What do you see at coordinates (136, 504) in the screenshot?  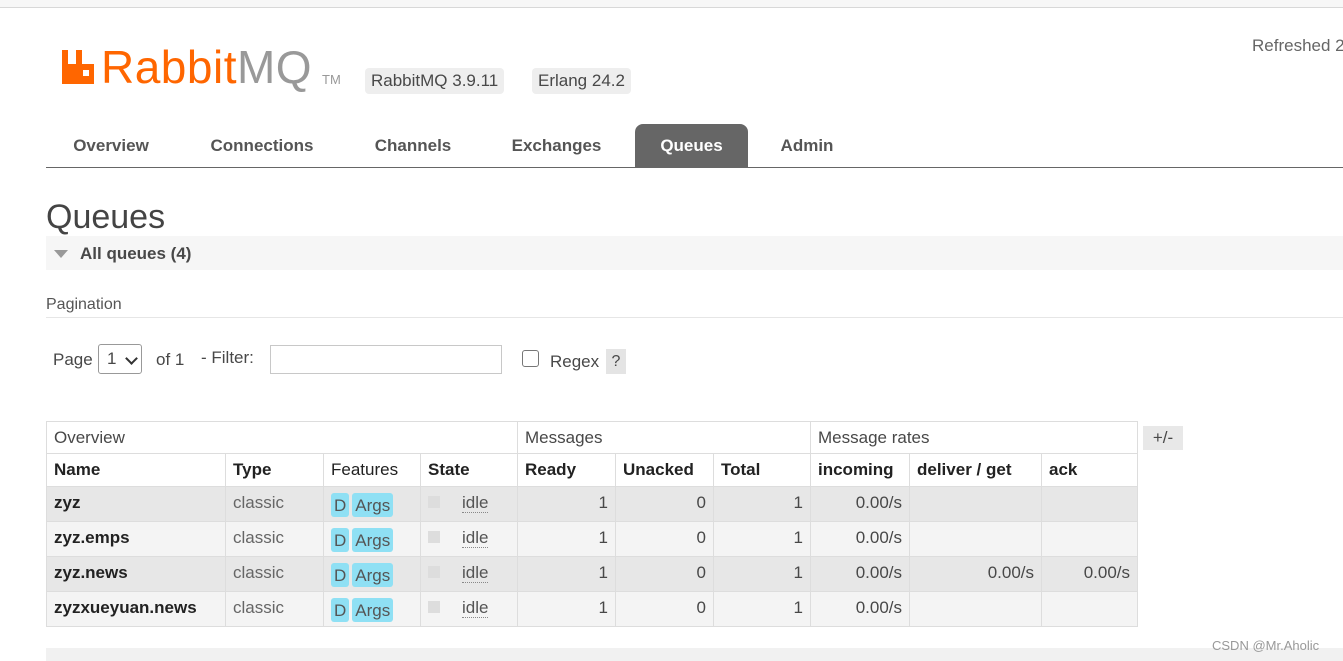 I see `queue-name-link: zyz` at bounding box center [136, 504].